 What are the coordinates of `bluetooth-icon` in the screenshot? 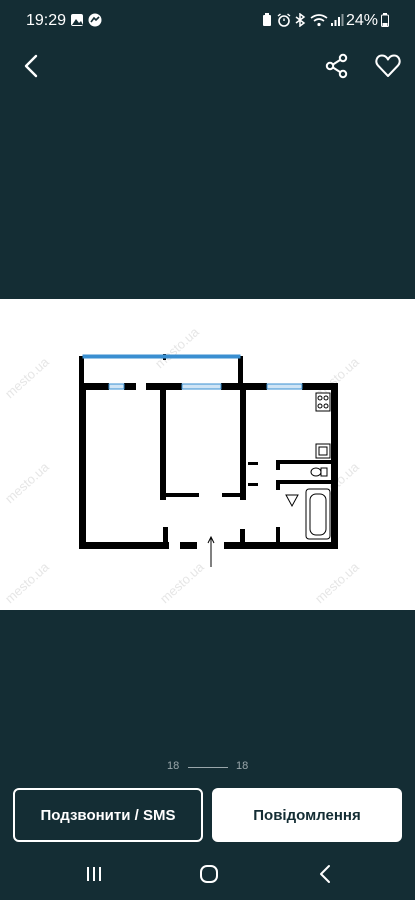 It's located at (300, 20).